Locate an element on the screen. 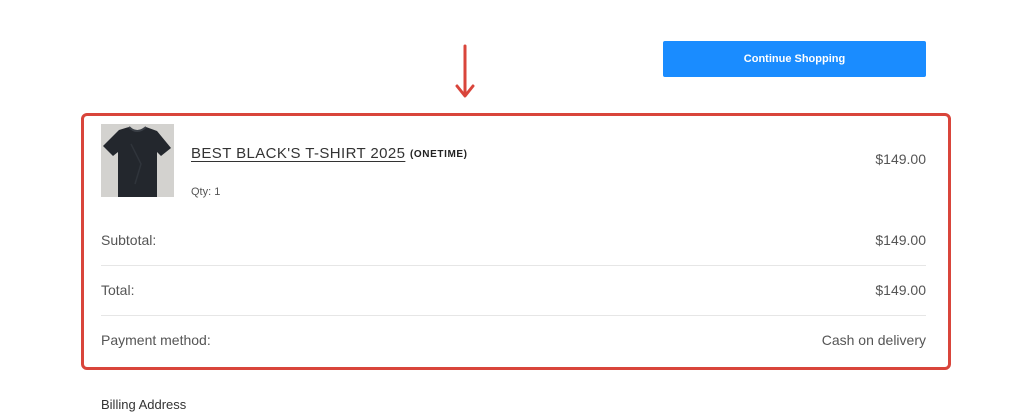 The height and width of the screenshot is (418, 1024). continue-shopping-button: Continue Shopping is located at coordinates (794, 59).